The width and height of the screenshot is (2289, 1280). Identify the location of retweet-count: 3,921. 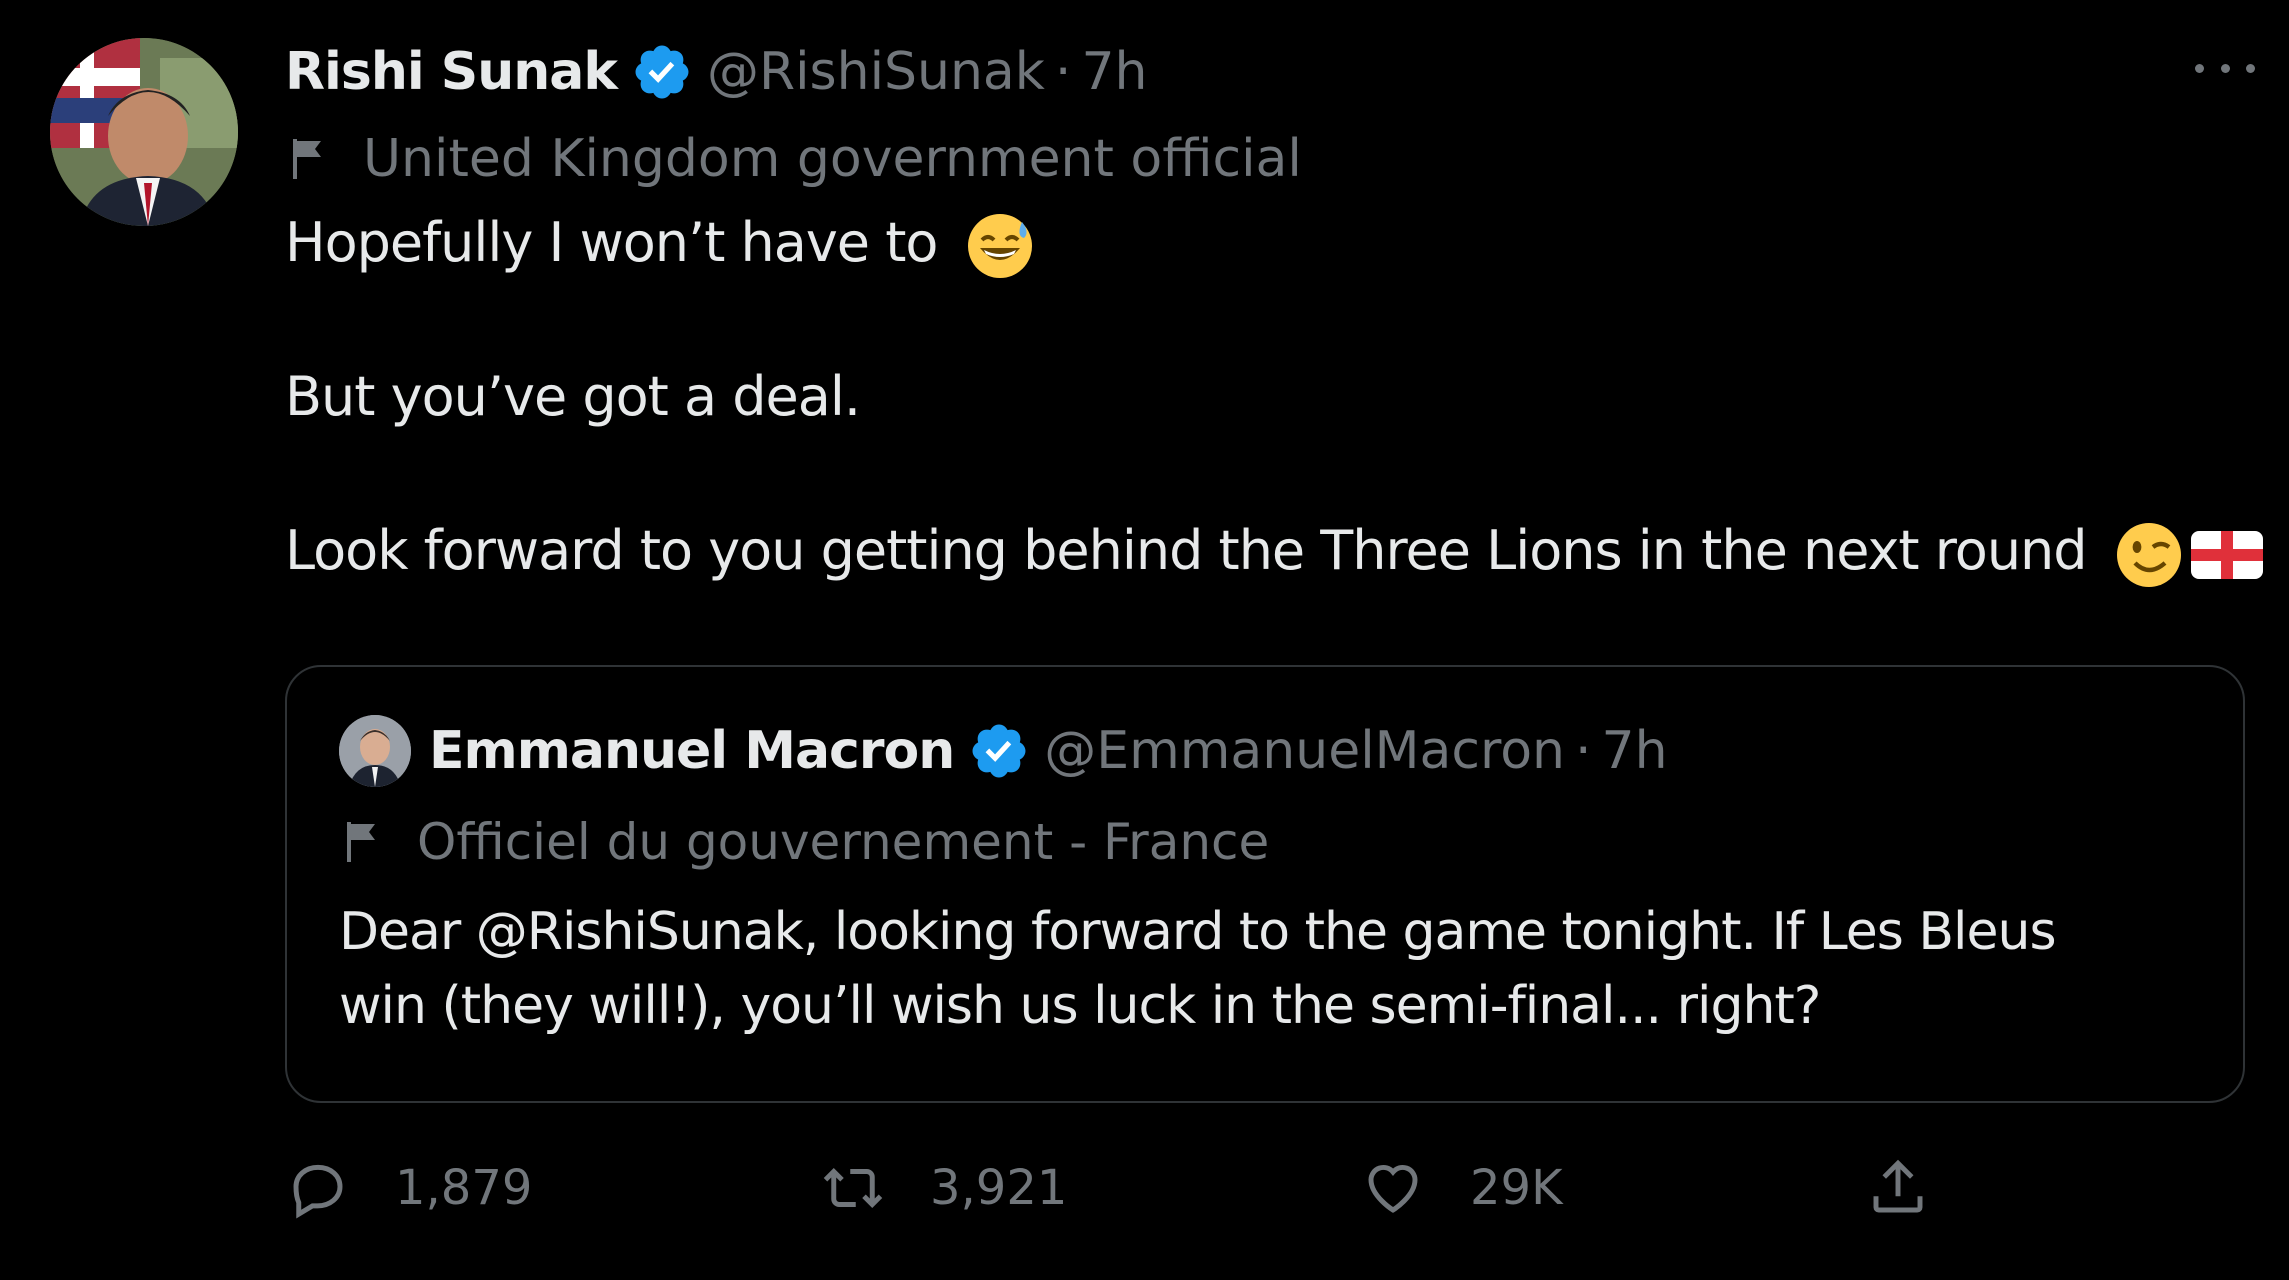
(999, 1188).